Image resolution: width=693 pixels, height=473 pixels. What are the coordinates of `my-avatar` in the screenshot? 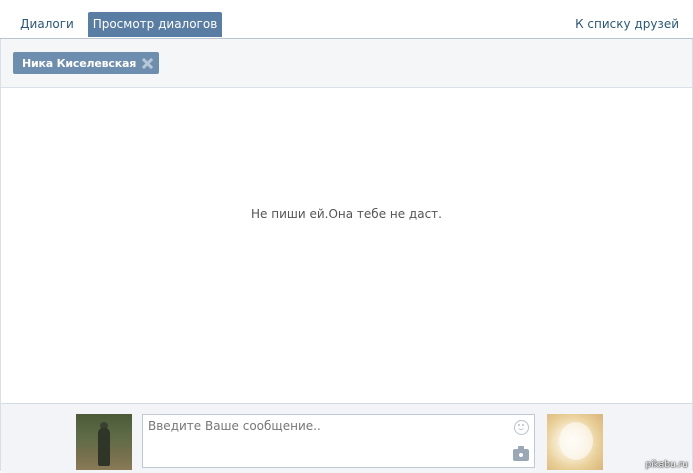 It's located at (104, 442).